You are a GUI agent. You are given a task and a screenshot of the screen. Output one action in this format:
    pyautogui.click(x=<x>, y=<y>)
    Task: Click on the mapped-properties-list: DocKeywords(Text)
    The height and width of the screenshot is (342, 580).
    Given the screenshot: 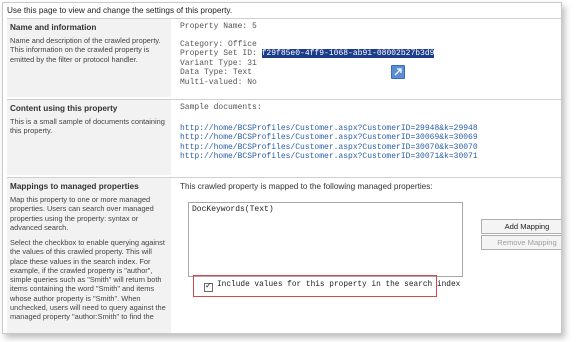 What is the action you would take?
    pyautogui.click(x=325, y=239)
    